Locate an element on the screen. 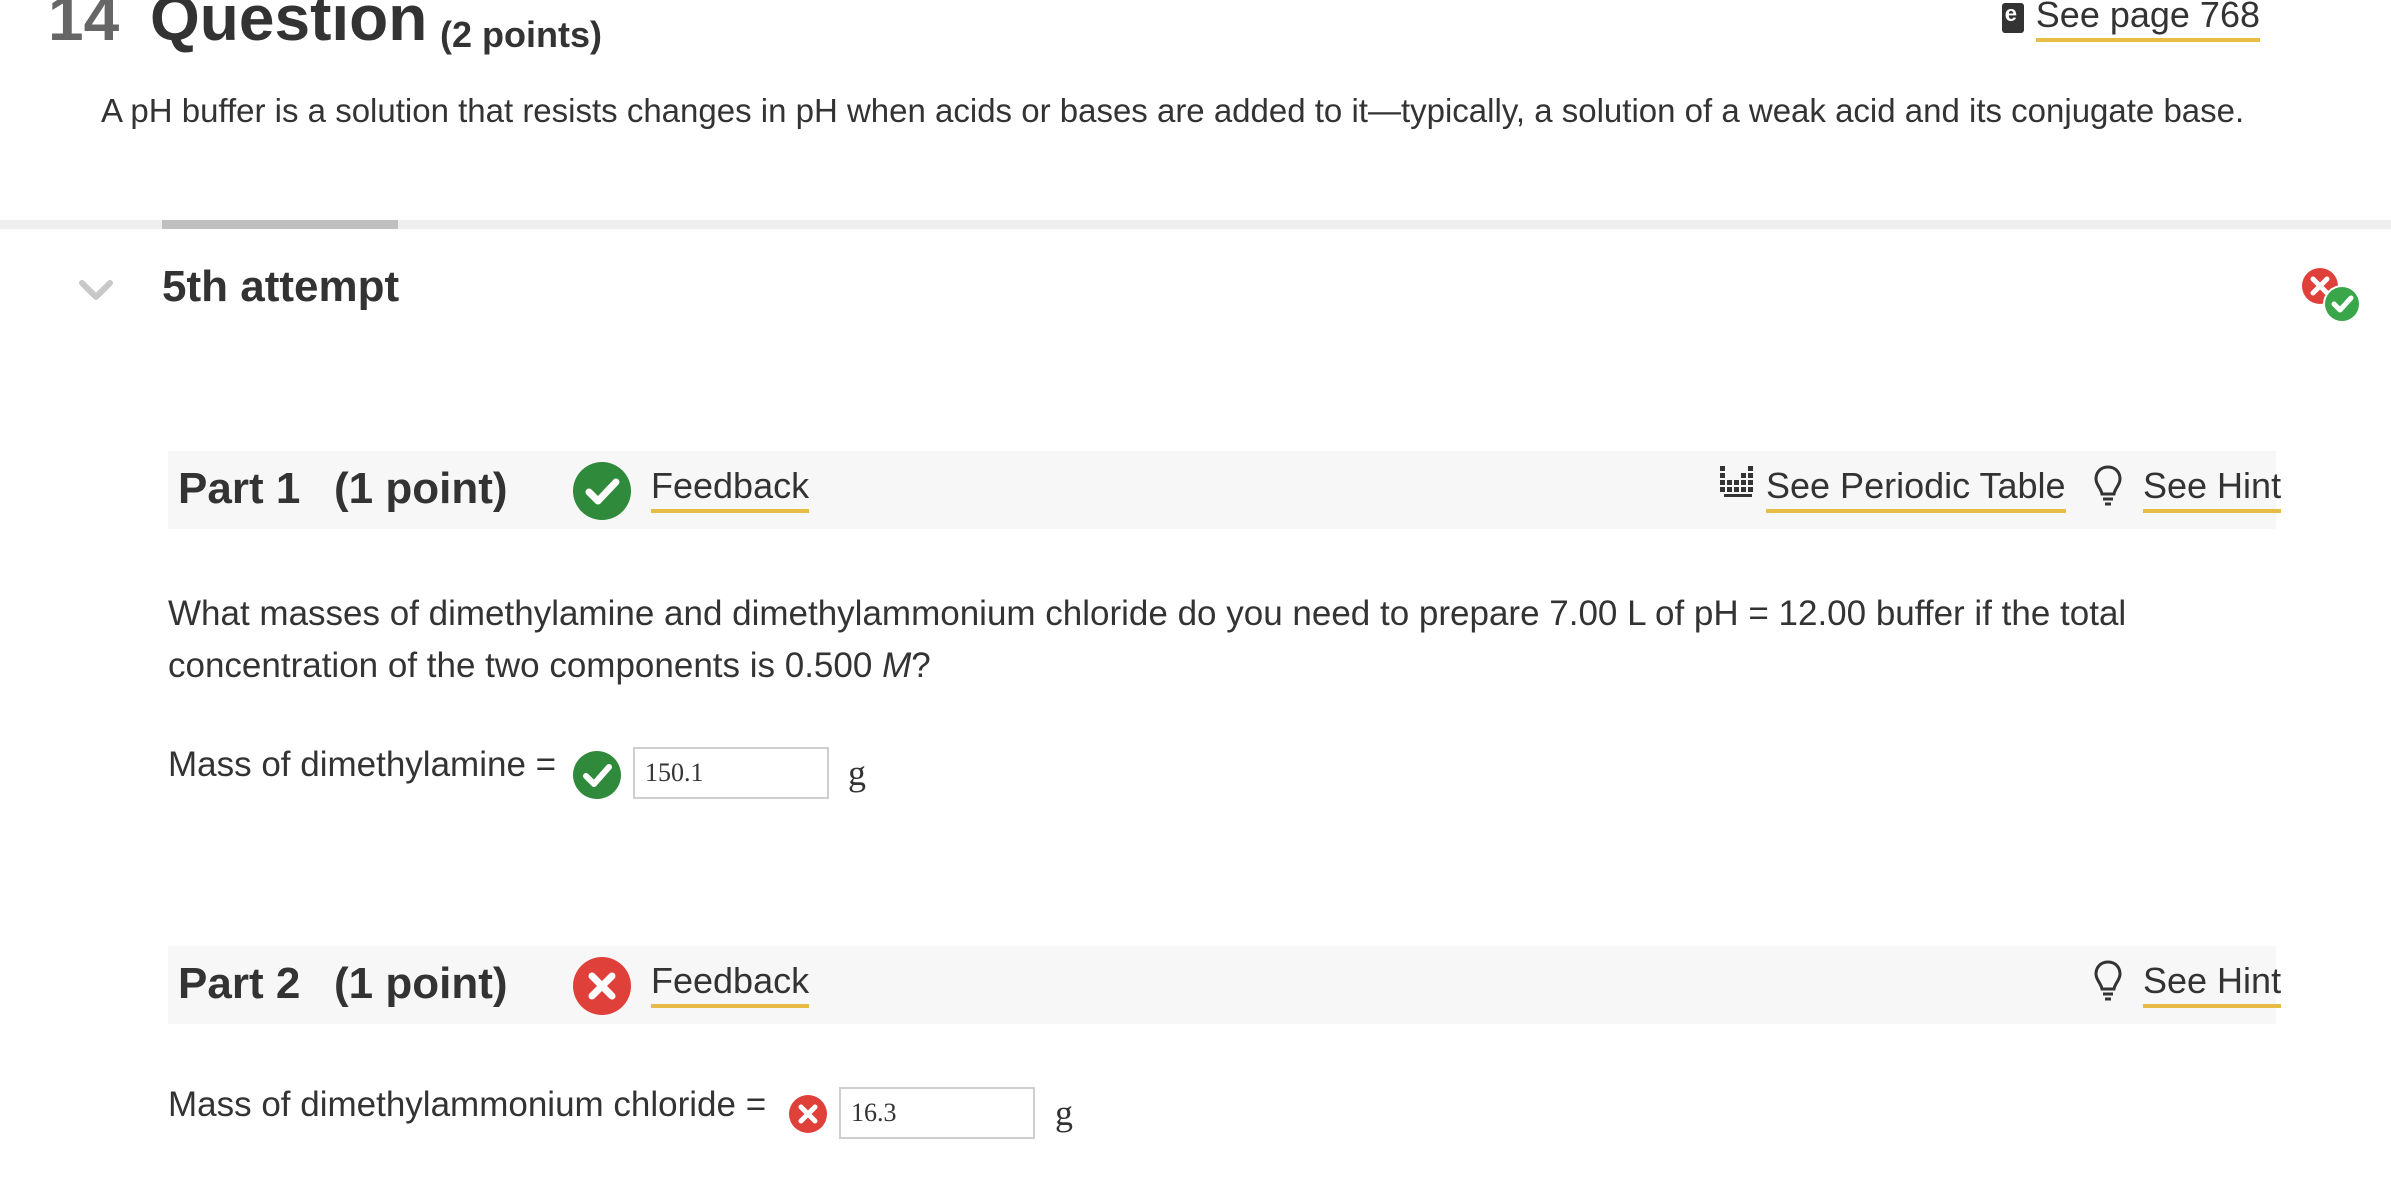 This screenshot has height=1185, width=2391. periodic-table-icon is located at coordinates (1736, 481).